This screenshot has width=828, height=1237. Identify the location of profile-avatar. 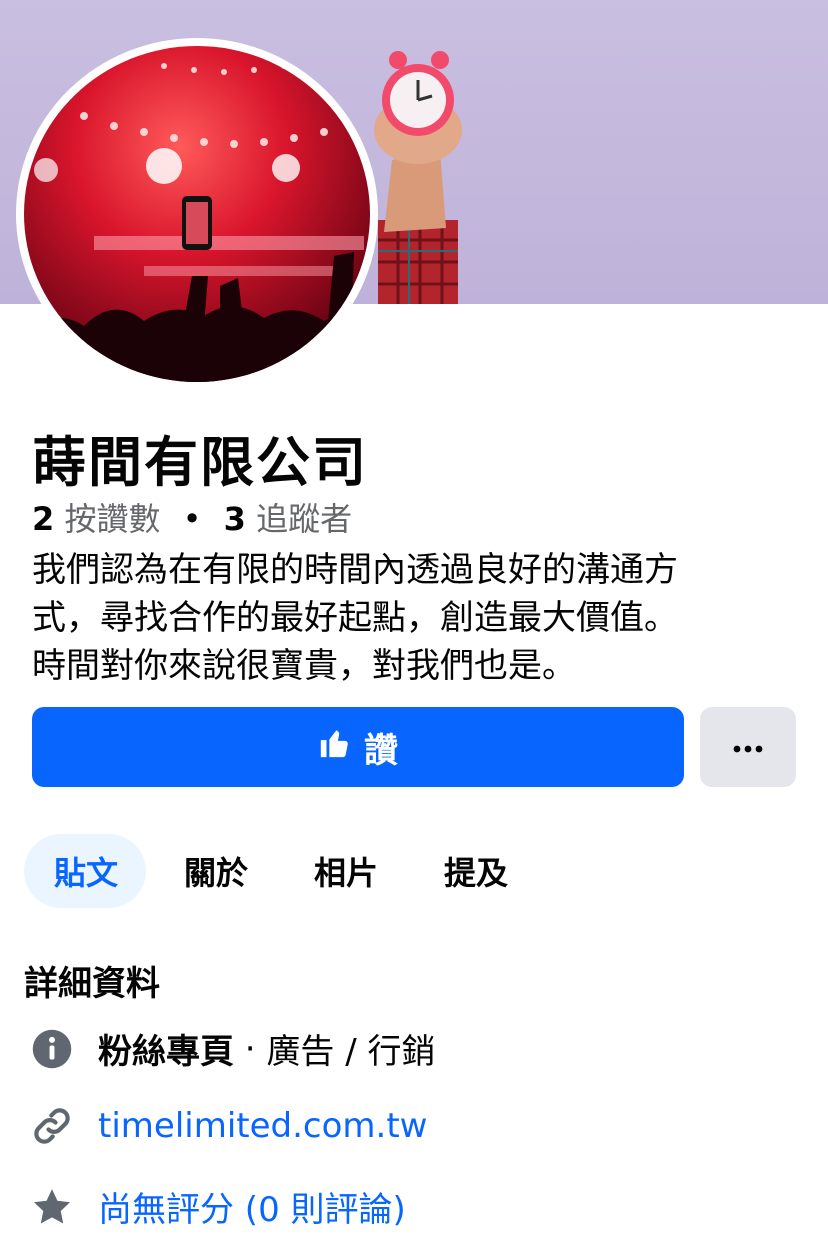
(197, 214).